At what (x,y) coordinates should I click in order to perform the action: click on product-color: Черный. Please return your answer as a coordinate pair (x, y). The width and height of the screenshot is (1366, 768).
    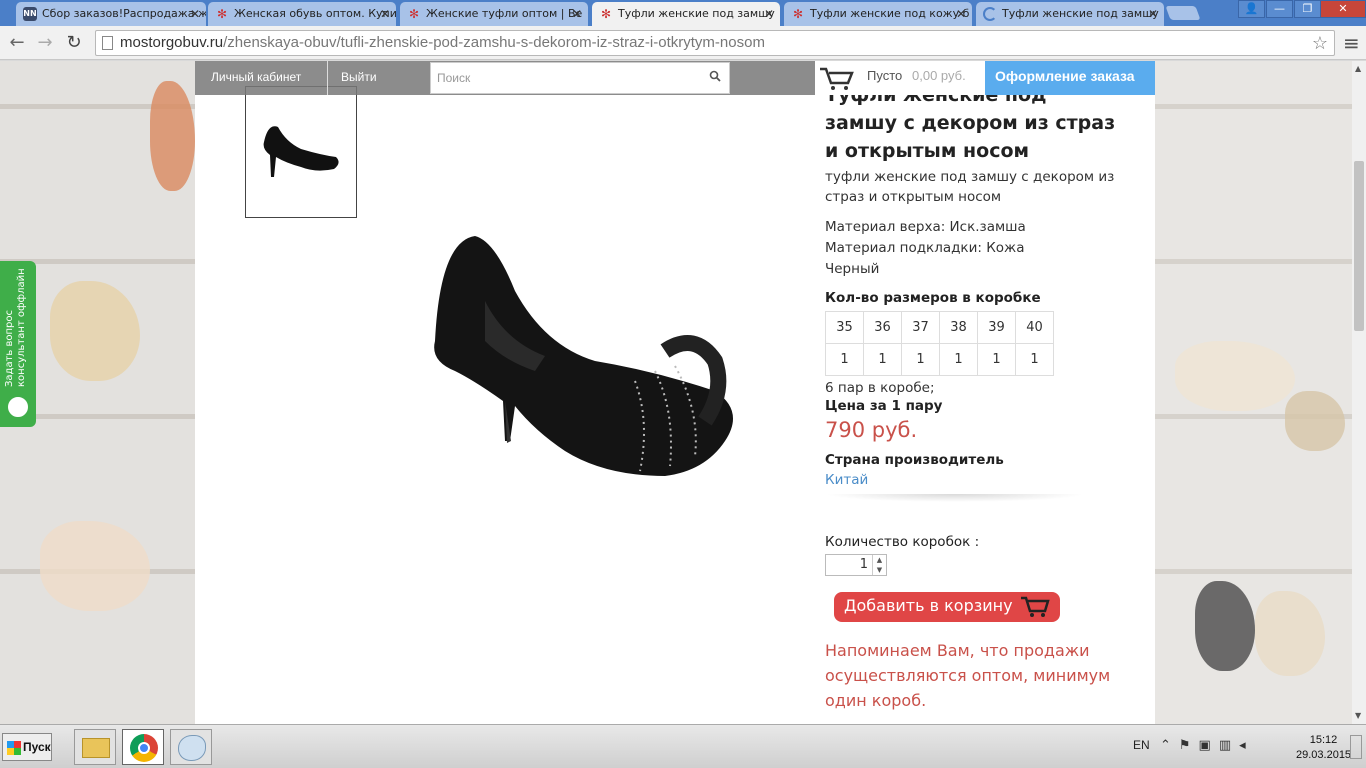
    Looking at the image, I should click on (852, 269).